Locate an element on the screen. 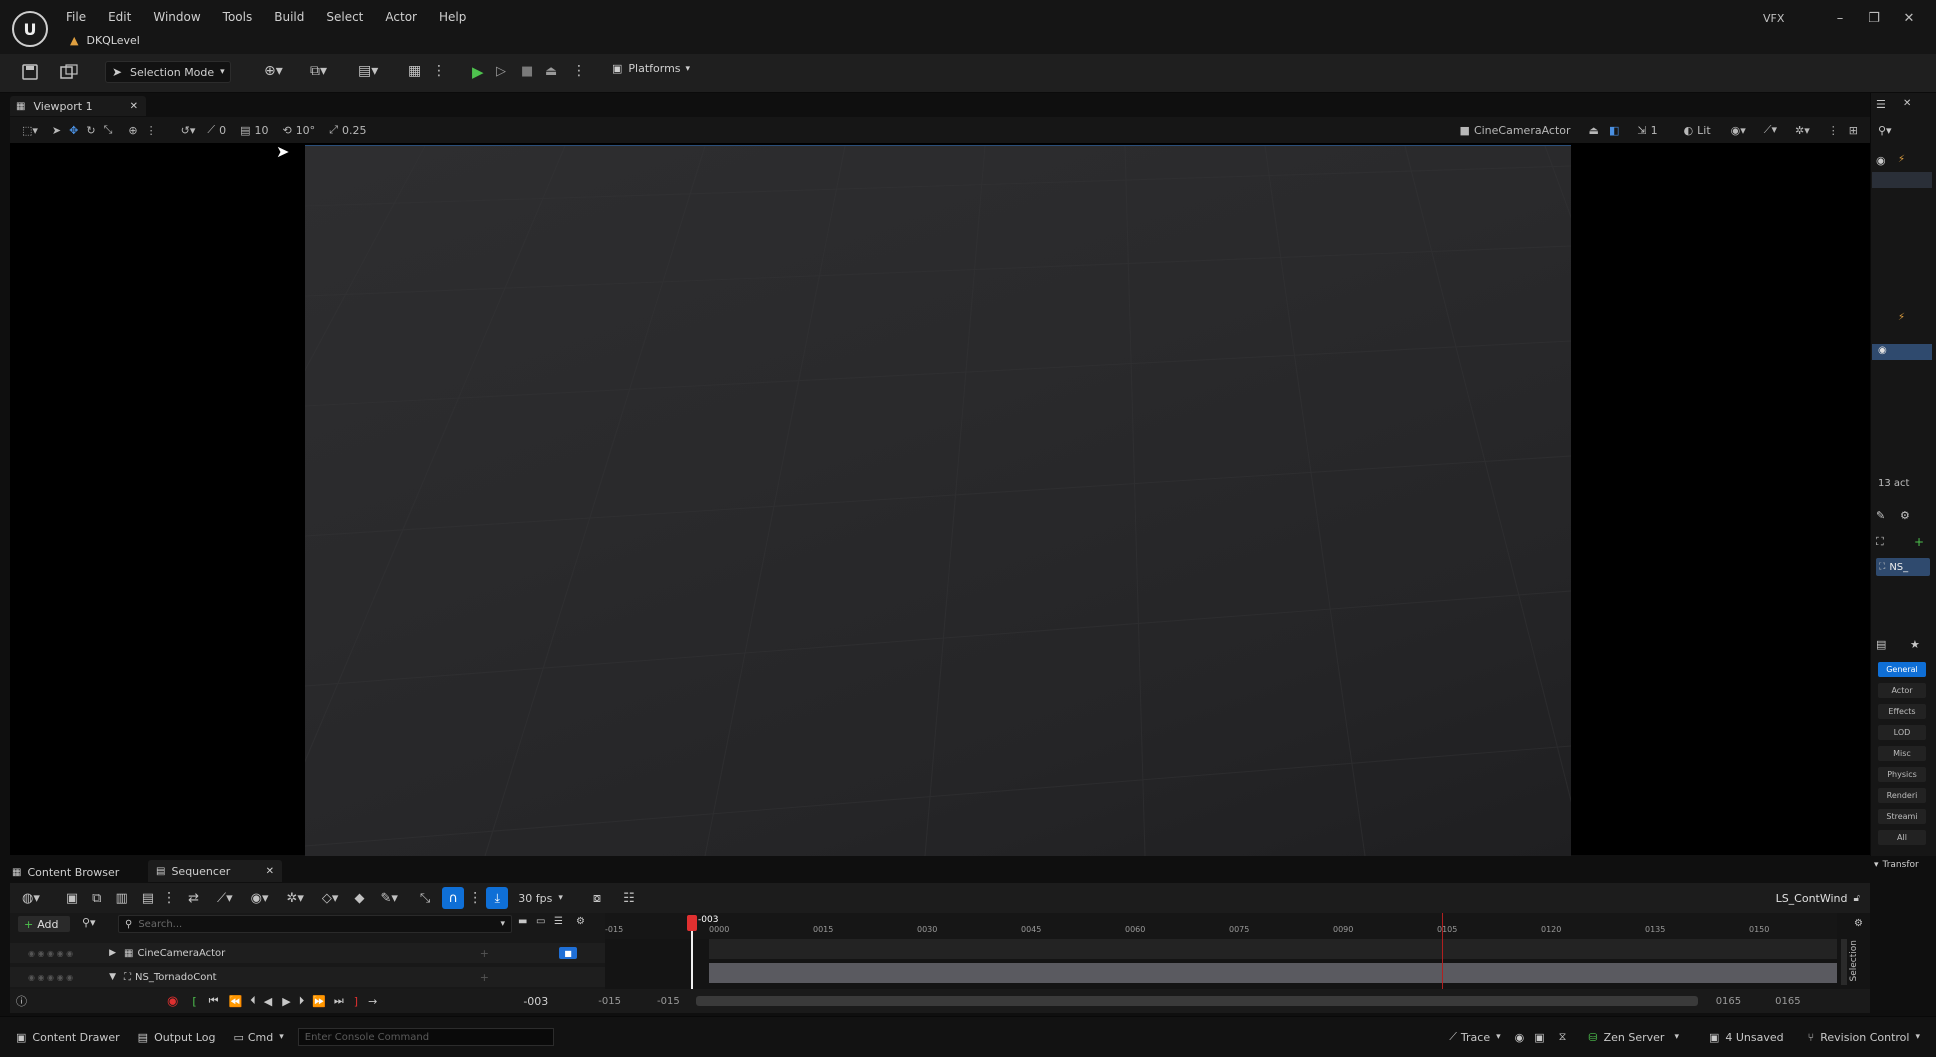  layout-icon: ⊞ is located at coordinates (1853, 130).